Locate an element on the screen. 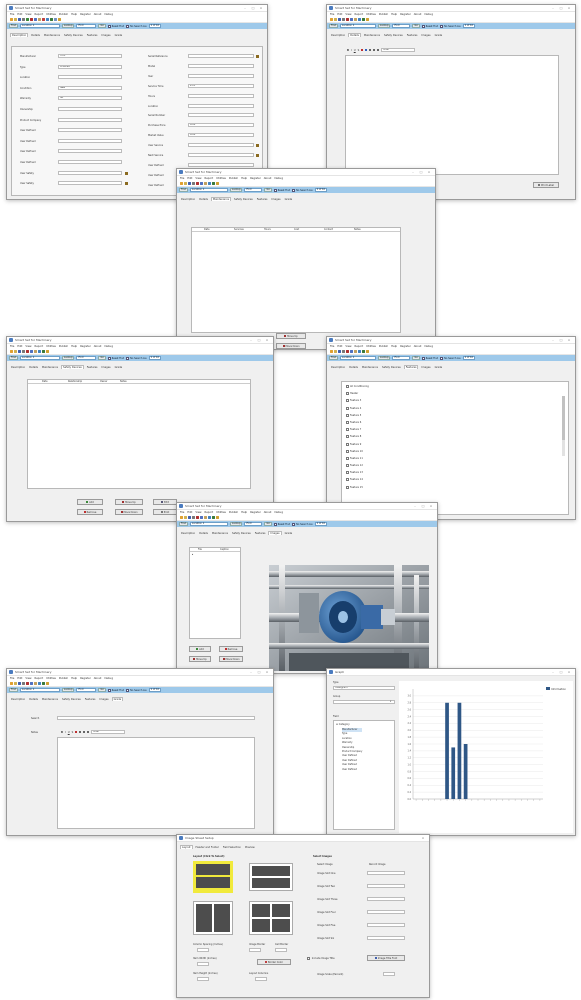  tab-features: Features is located at coordinates (412, 35).